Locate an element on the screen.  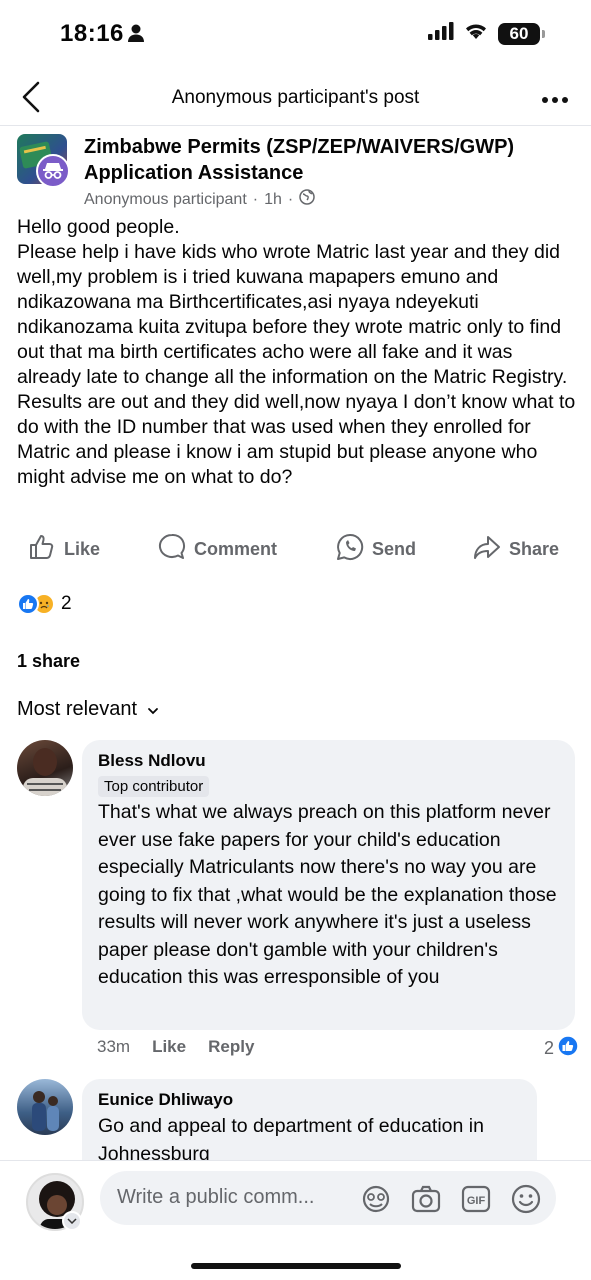
svg-text: GIF is located at coordinates (476, 1201).